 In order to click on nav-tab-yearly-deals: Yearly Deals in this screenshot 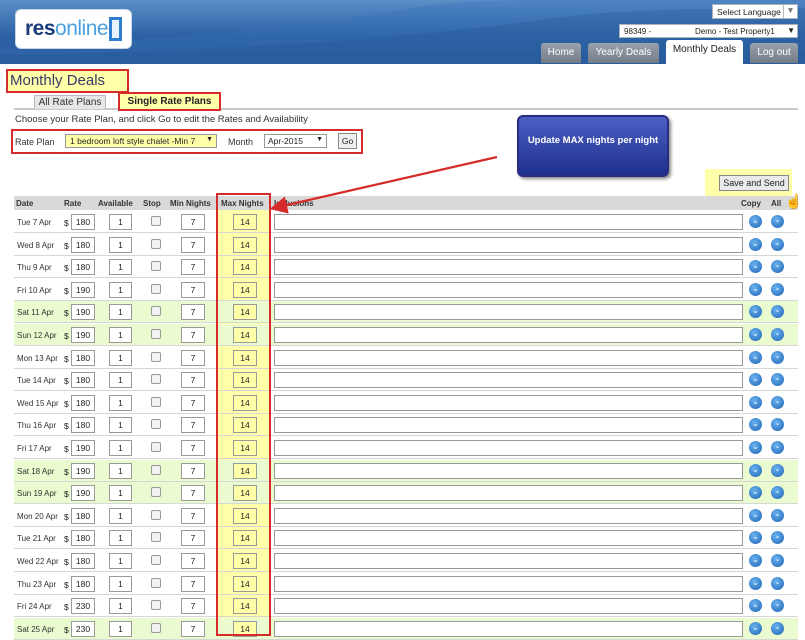, I will do `click(623, 53)`.